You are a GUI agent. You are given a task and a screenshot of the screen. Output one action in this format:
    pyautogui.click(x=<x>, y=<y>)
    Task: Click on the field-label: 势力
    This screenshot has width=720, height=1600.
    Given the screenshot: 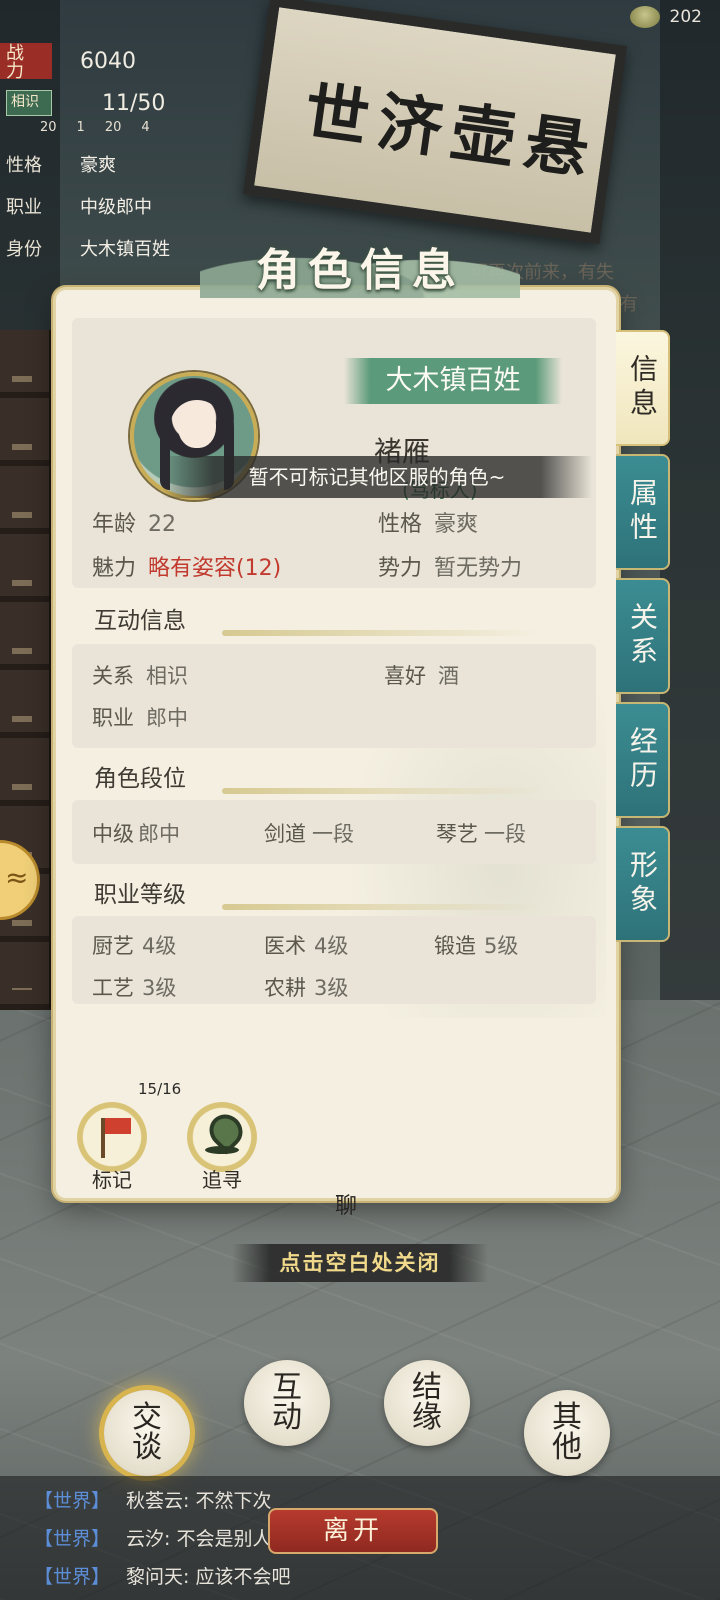 What is the action you would take?
    pyautogui.click(x=400, y=568)
    